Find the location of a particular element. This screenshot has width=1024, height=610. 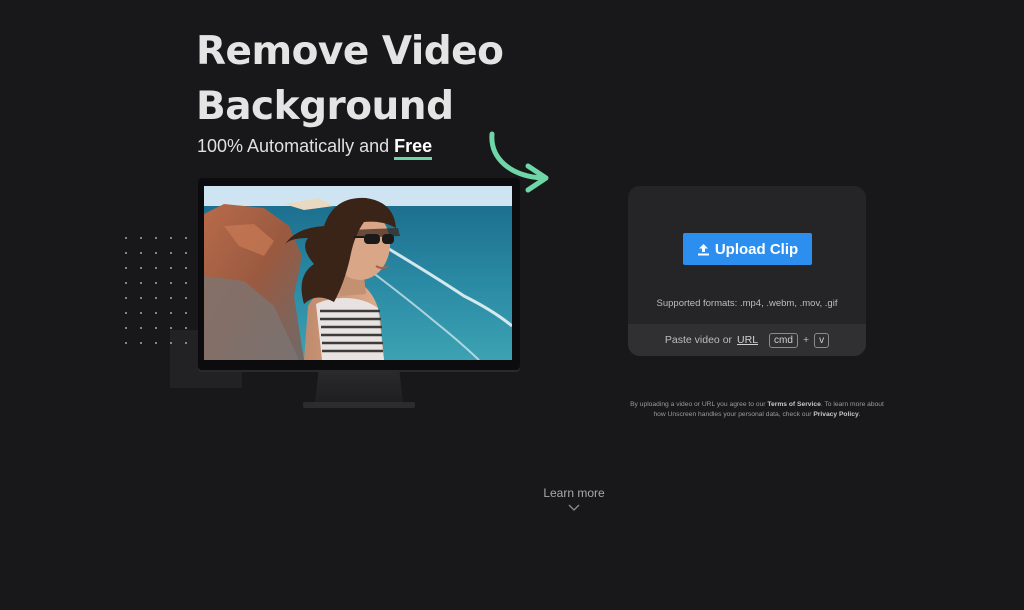

hero-title-line-2: Background is located at coordinates (325, 106).